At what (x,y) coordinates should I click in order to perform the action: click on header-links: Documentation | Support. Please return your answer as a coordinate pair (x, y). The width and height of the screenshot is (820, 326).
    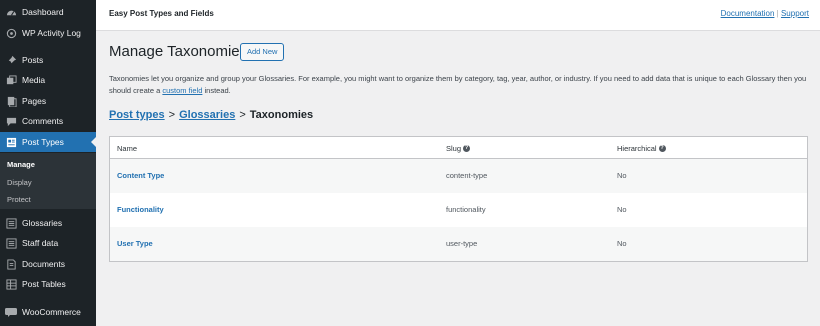
    Looking at the image, I should click on (765, 13).